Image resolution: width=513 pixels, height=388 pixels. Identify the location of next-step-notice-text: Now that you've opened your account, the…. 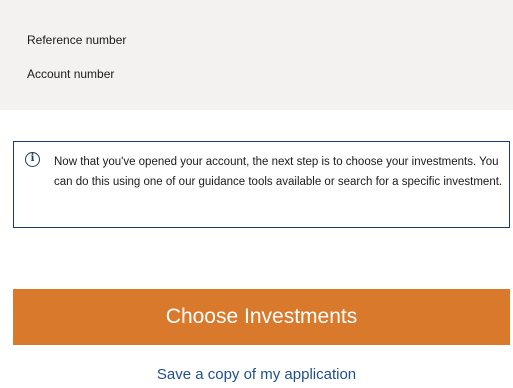
(278, 172).